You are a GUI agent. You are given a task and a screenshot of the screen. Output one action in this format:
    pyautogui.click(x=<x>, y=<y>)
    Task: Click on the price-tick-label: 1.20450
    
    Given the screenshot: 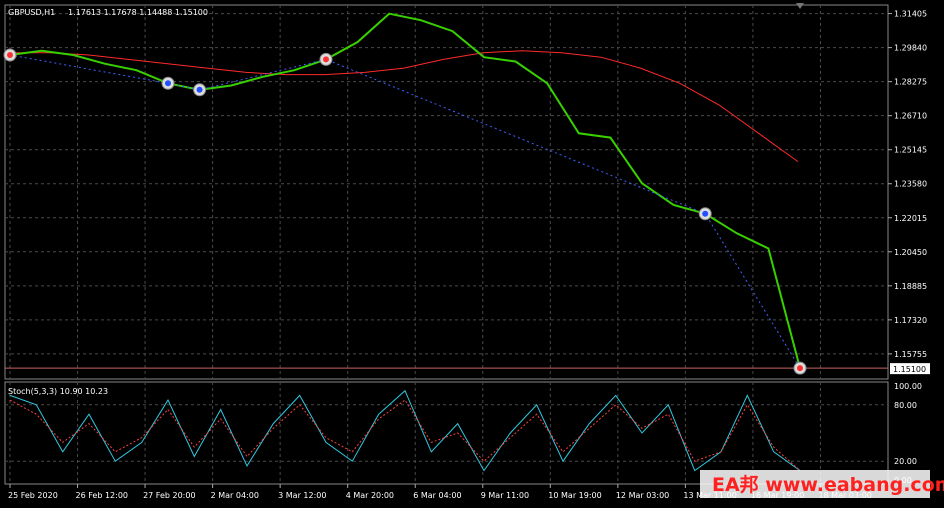 What is the action you would take?
    pyautogui.click(x=910, y=252)
    